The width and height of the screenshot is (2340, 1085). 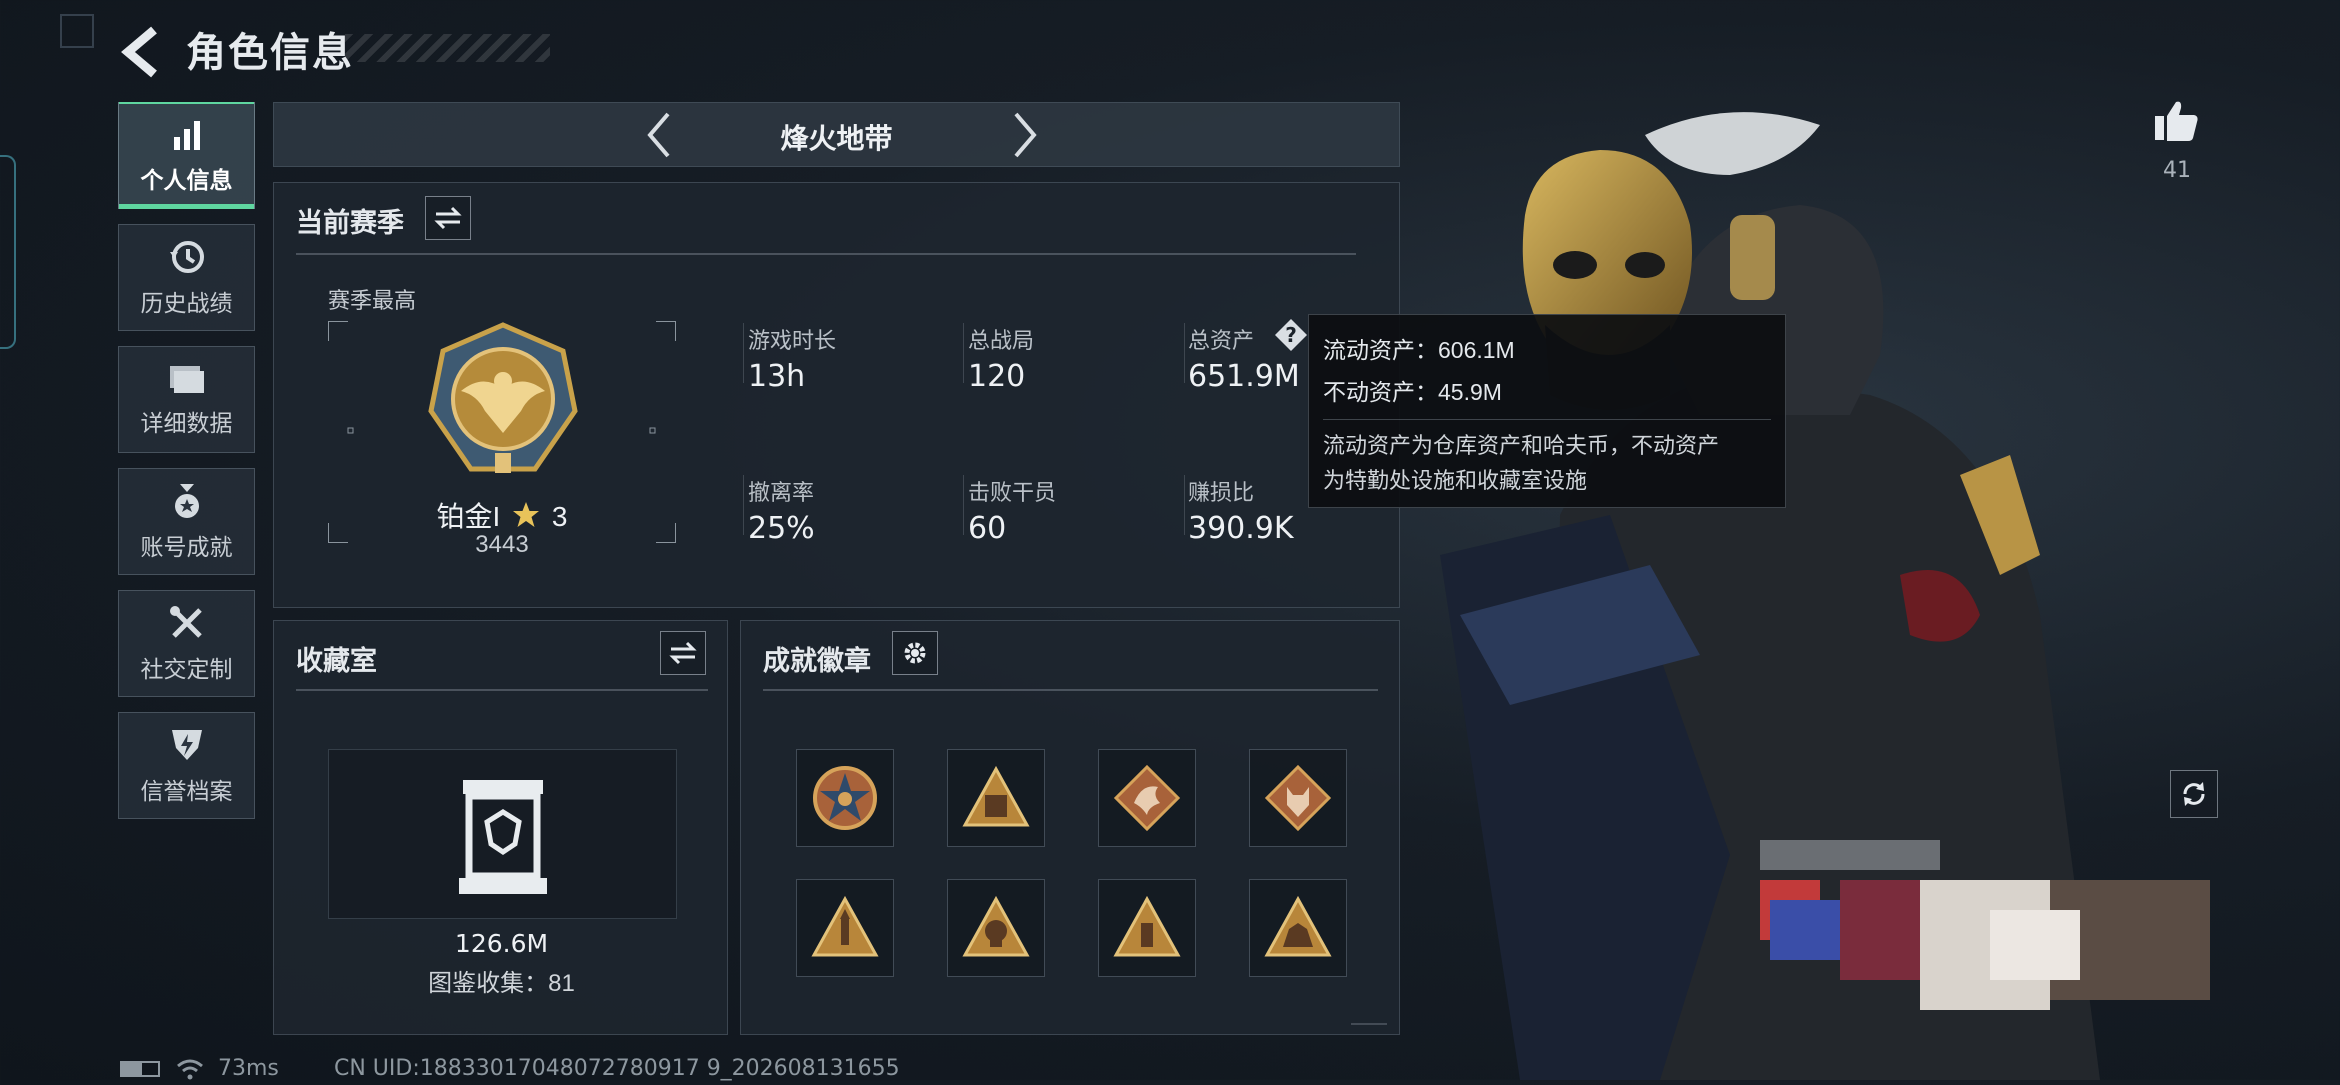 What do you see at coordinates (186, 379) in the screenshot?
I see `folder-icon` at bounding box center [186, 379].